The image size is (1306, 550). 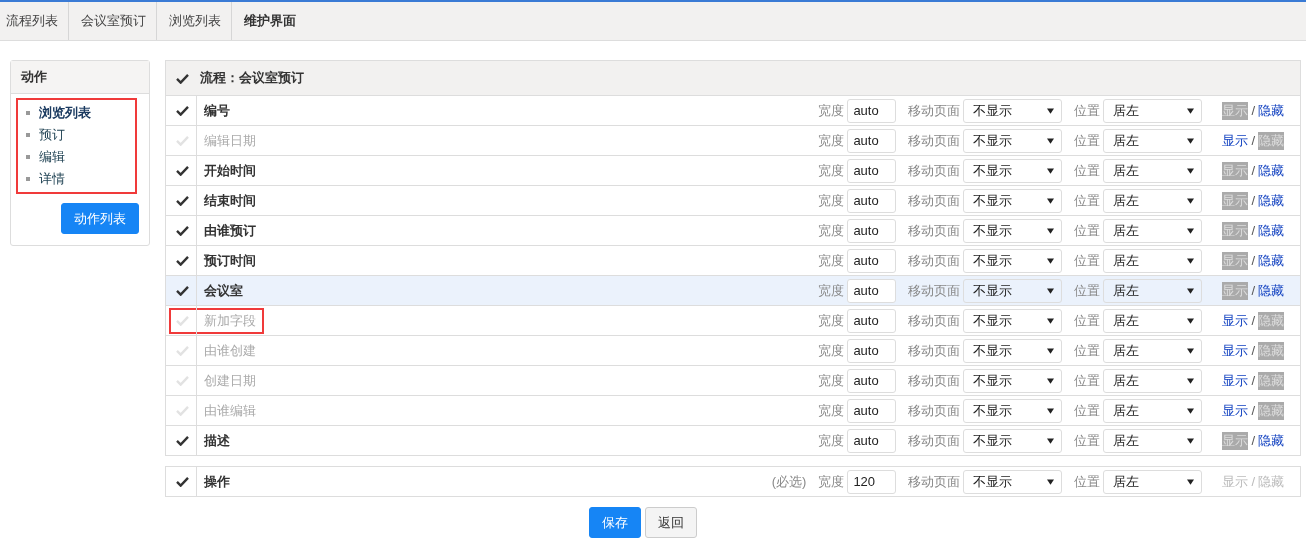 I want to click on field-name: 结束时间, so click(x=226, y=200).